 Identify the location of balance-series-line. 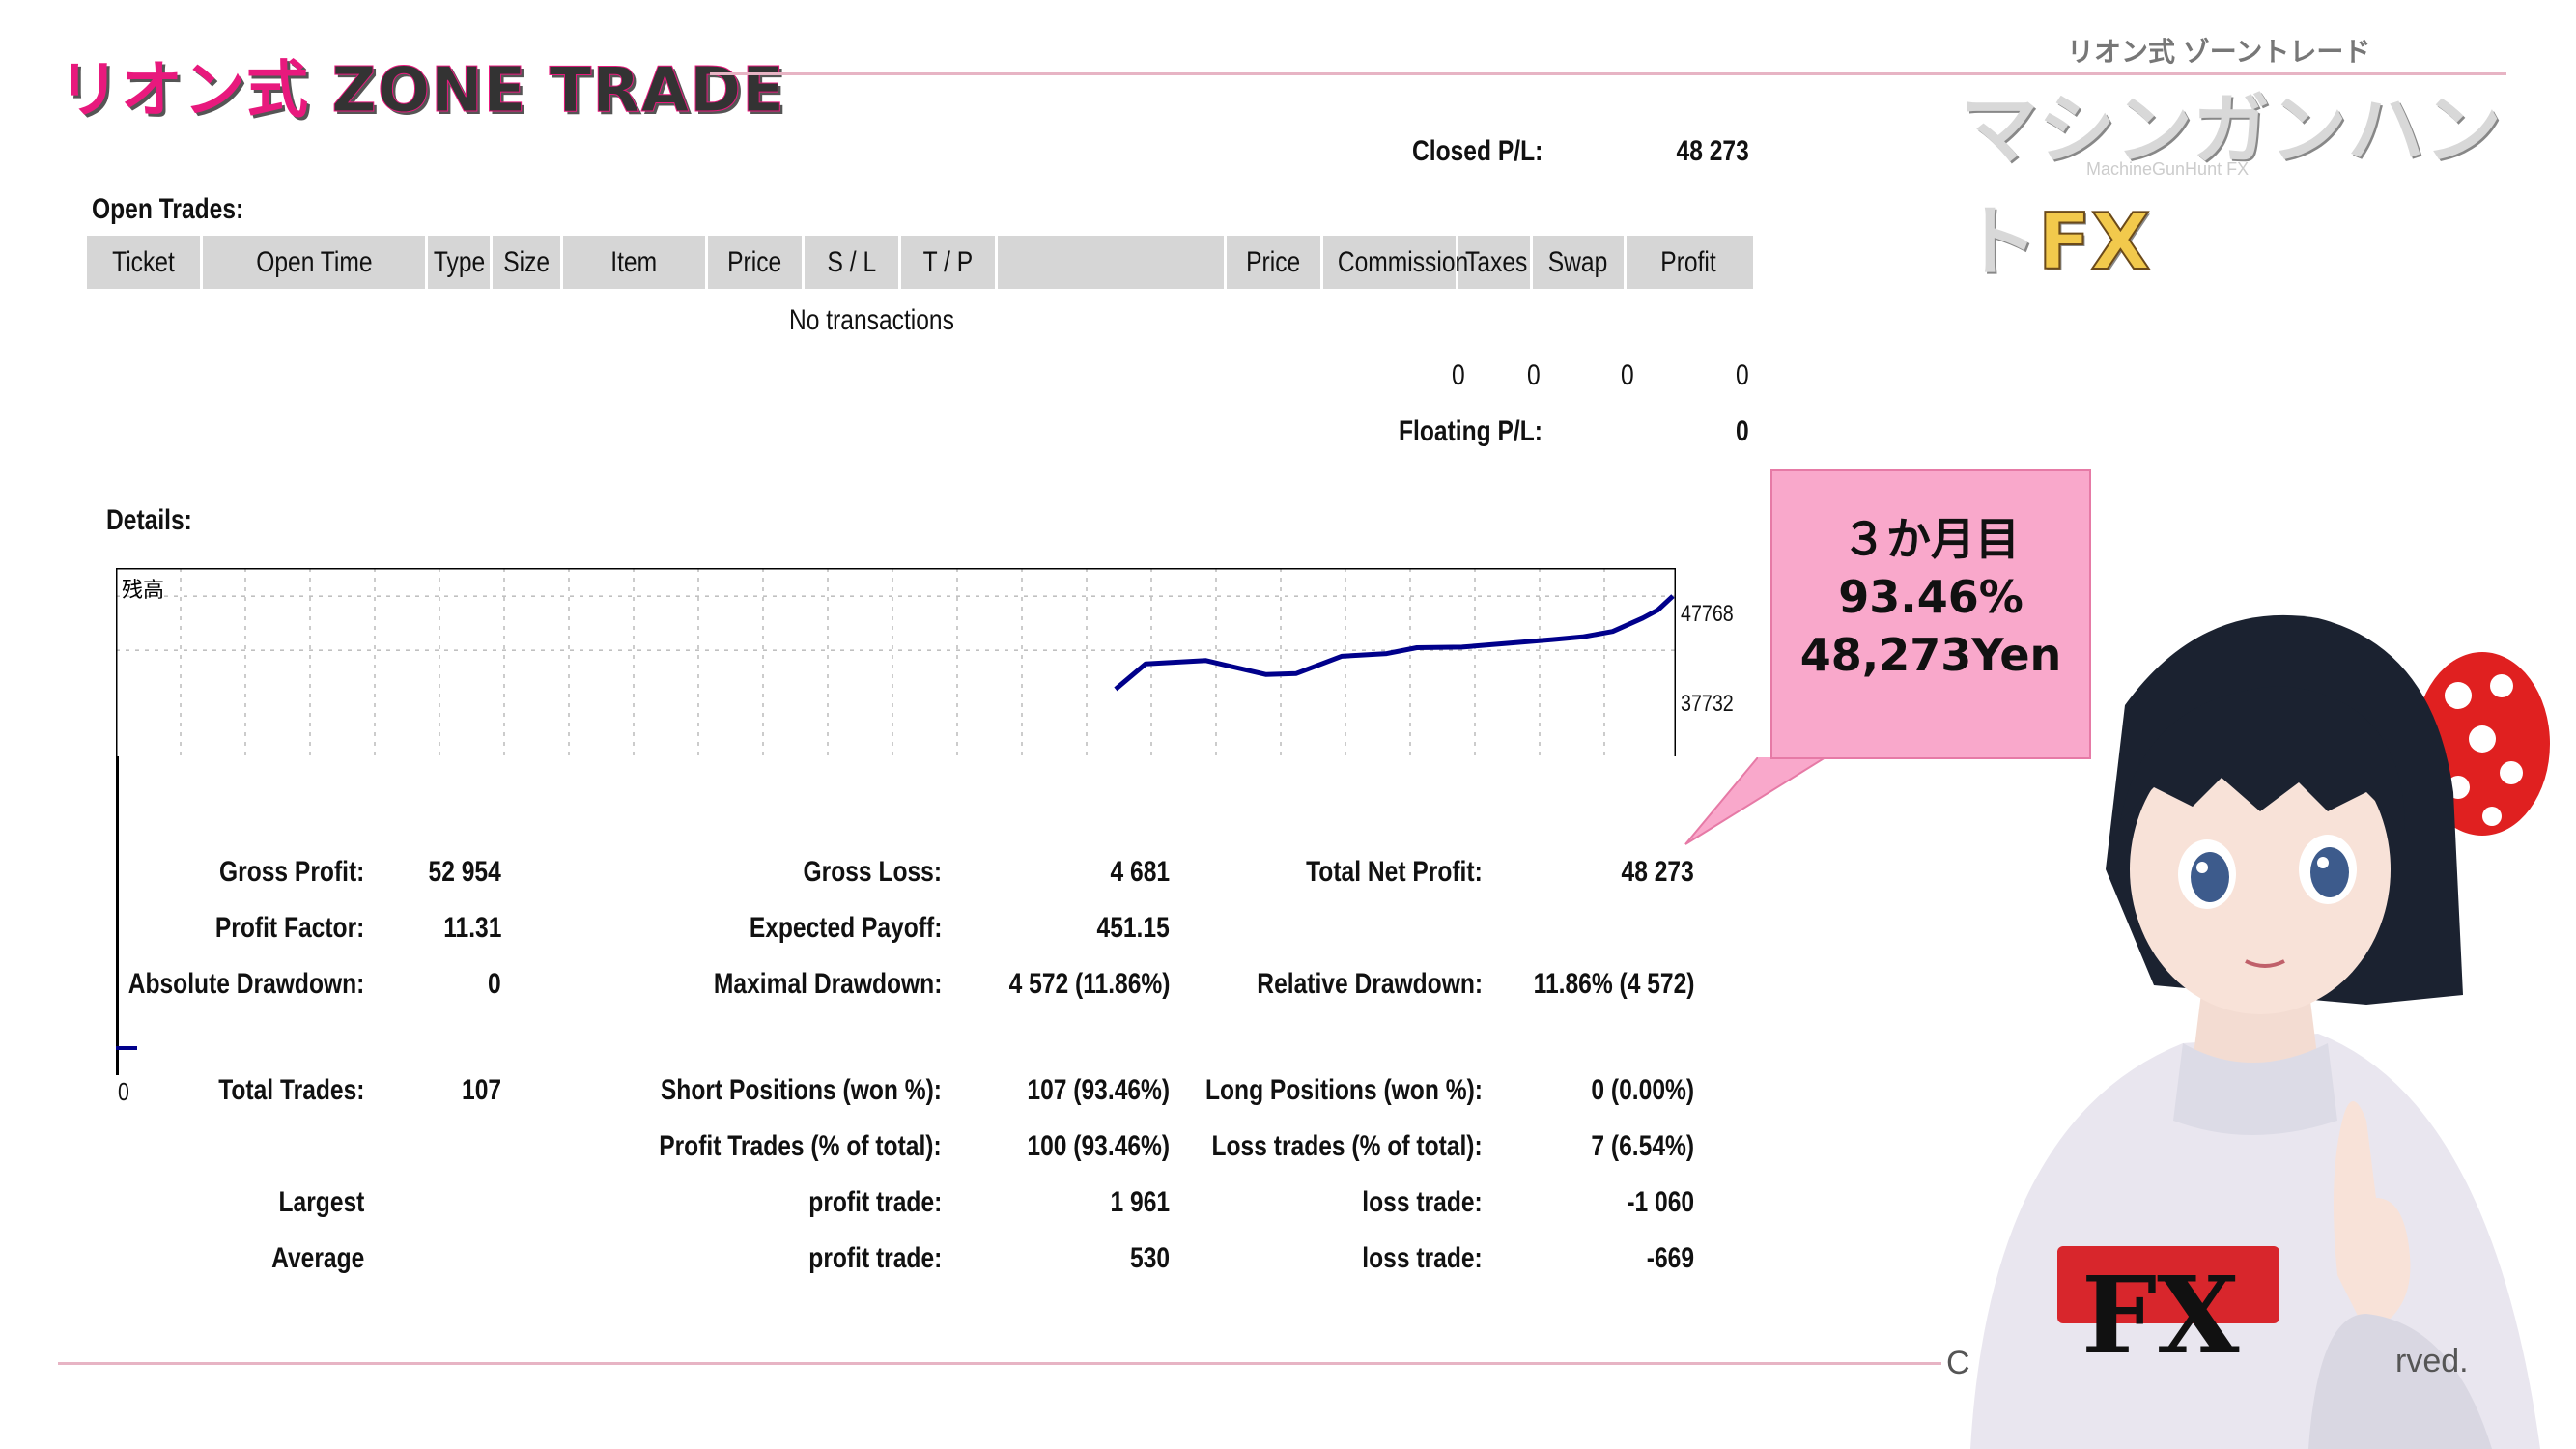
(1394, 643).